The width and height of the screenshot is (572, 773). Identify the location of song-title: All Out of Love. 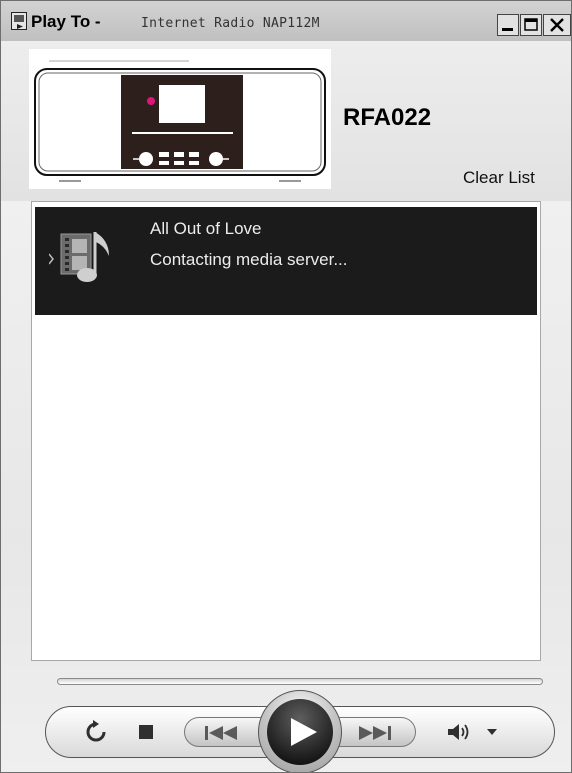
(206, 228).